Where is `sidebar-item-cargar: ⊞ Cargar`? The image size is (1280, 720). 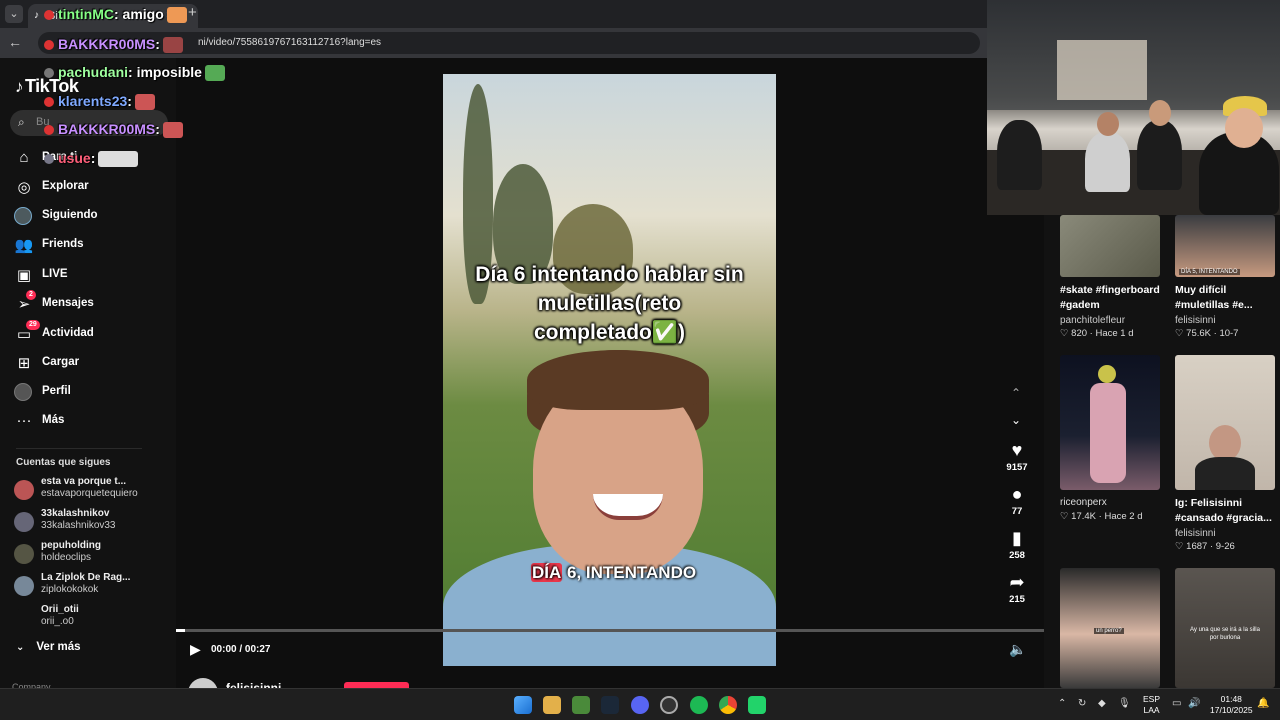 sidebar-item-cargar: ⊞ Cargar is located at coordinates (89, 364).